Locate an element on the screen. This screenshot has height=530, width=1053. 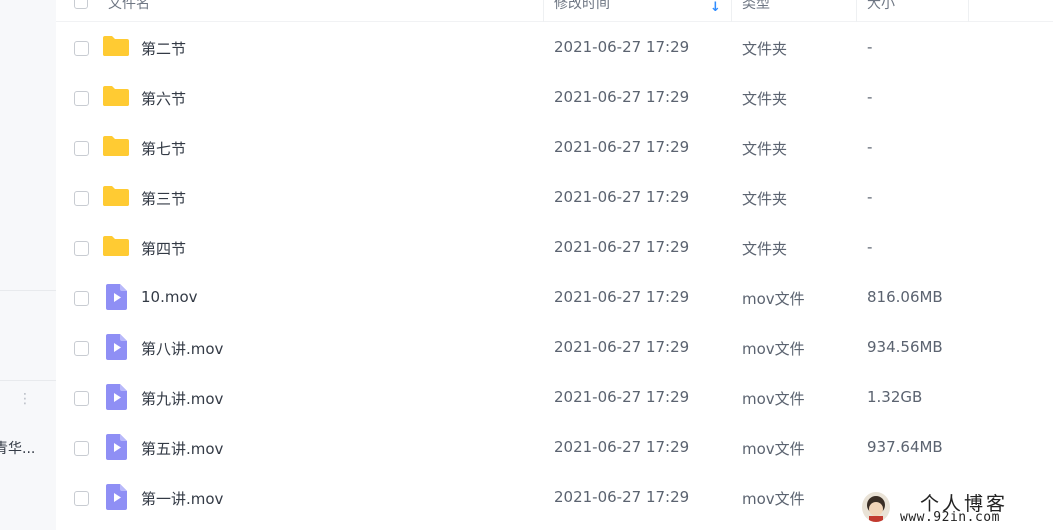
file-name: 第二节 is located at coordinates (163, 48).